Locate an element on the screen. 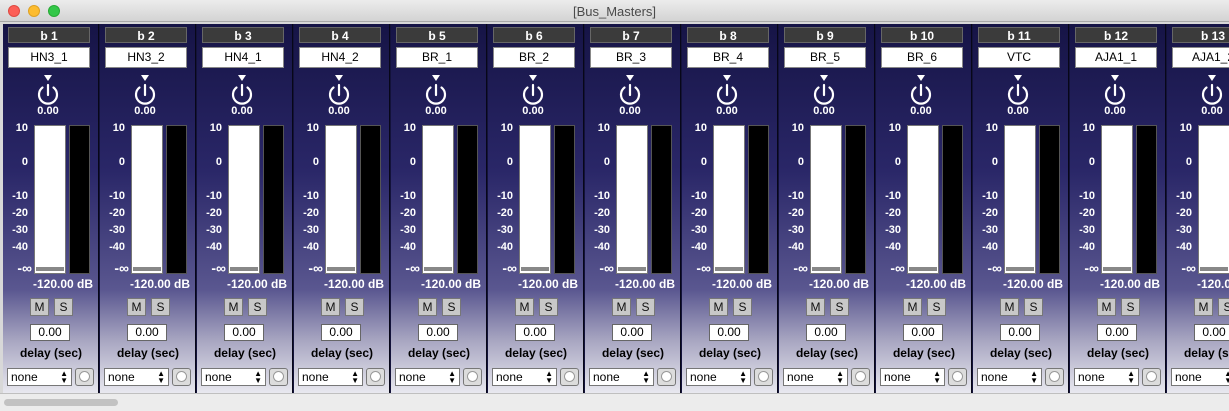 This screenshot has height=411, width=1229. horizontal-scrollbar-thumb is located at coordinates (61, 402).